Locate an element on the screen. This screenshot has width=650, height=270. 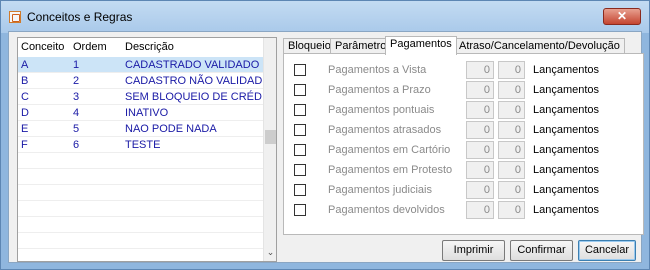
payment-row: Pagamentos atrasados 0 0 Lançamentos is located at coordinates (463, 131).